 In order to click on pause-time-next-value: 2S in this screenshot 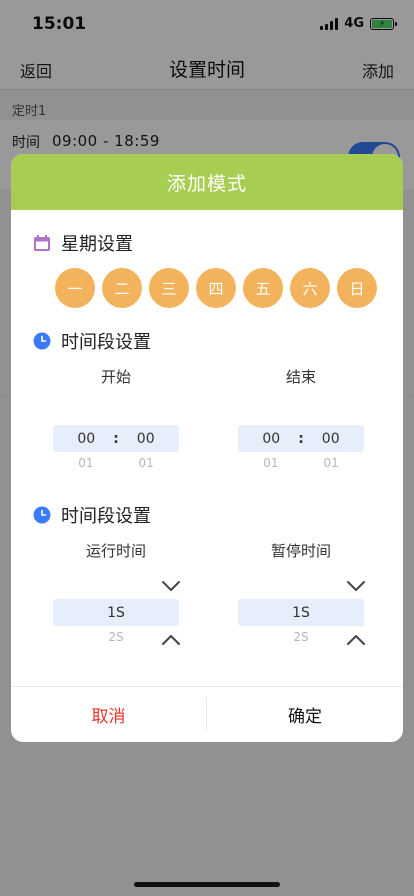, I will do `click(301, 637)`.